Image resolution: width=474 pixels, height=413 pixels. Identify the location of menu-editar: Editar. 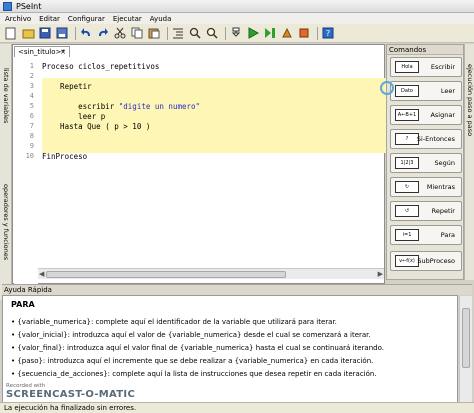
(49, 19).